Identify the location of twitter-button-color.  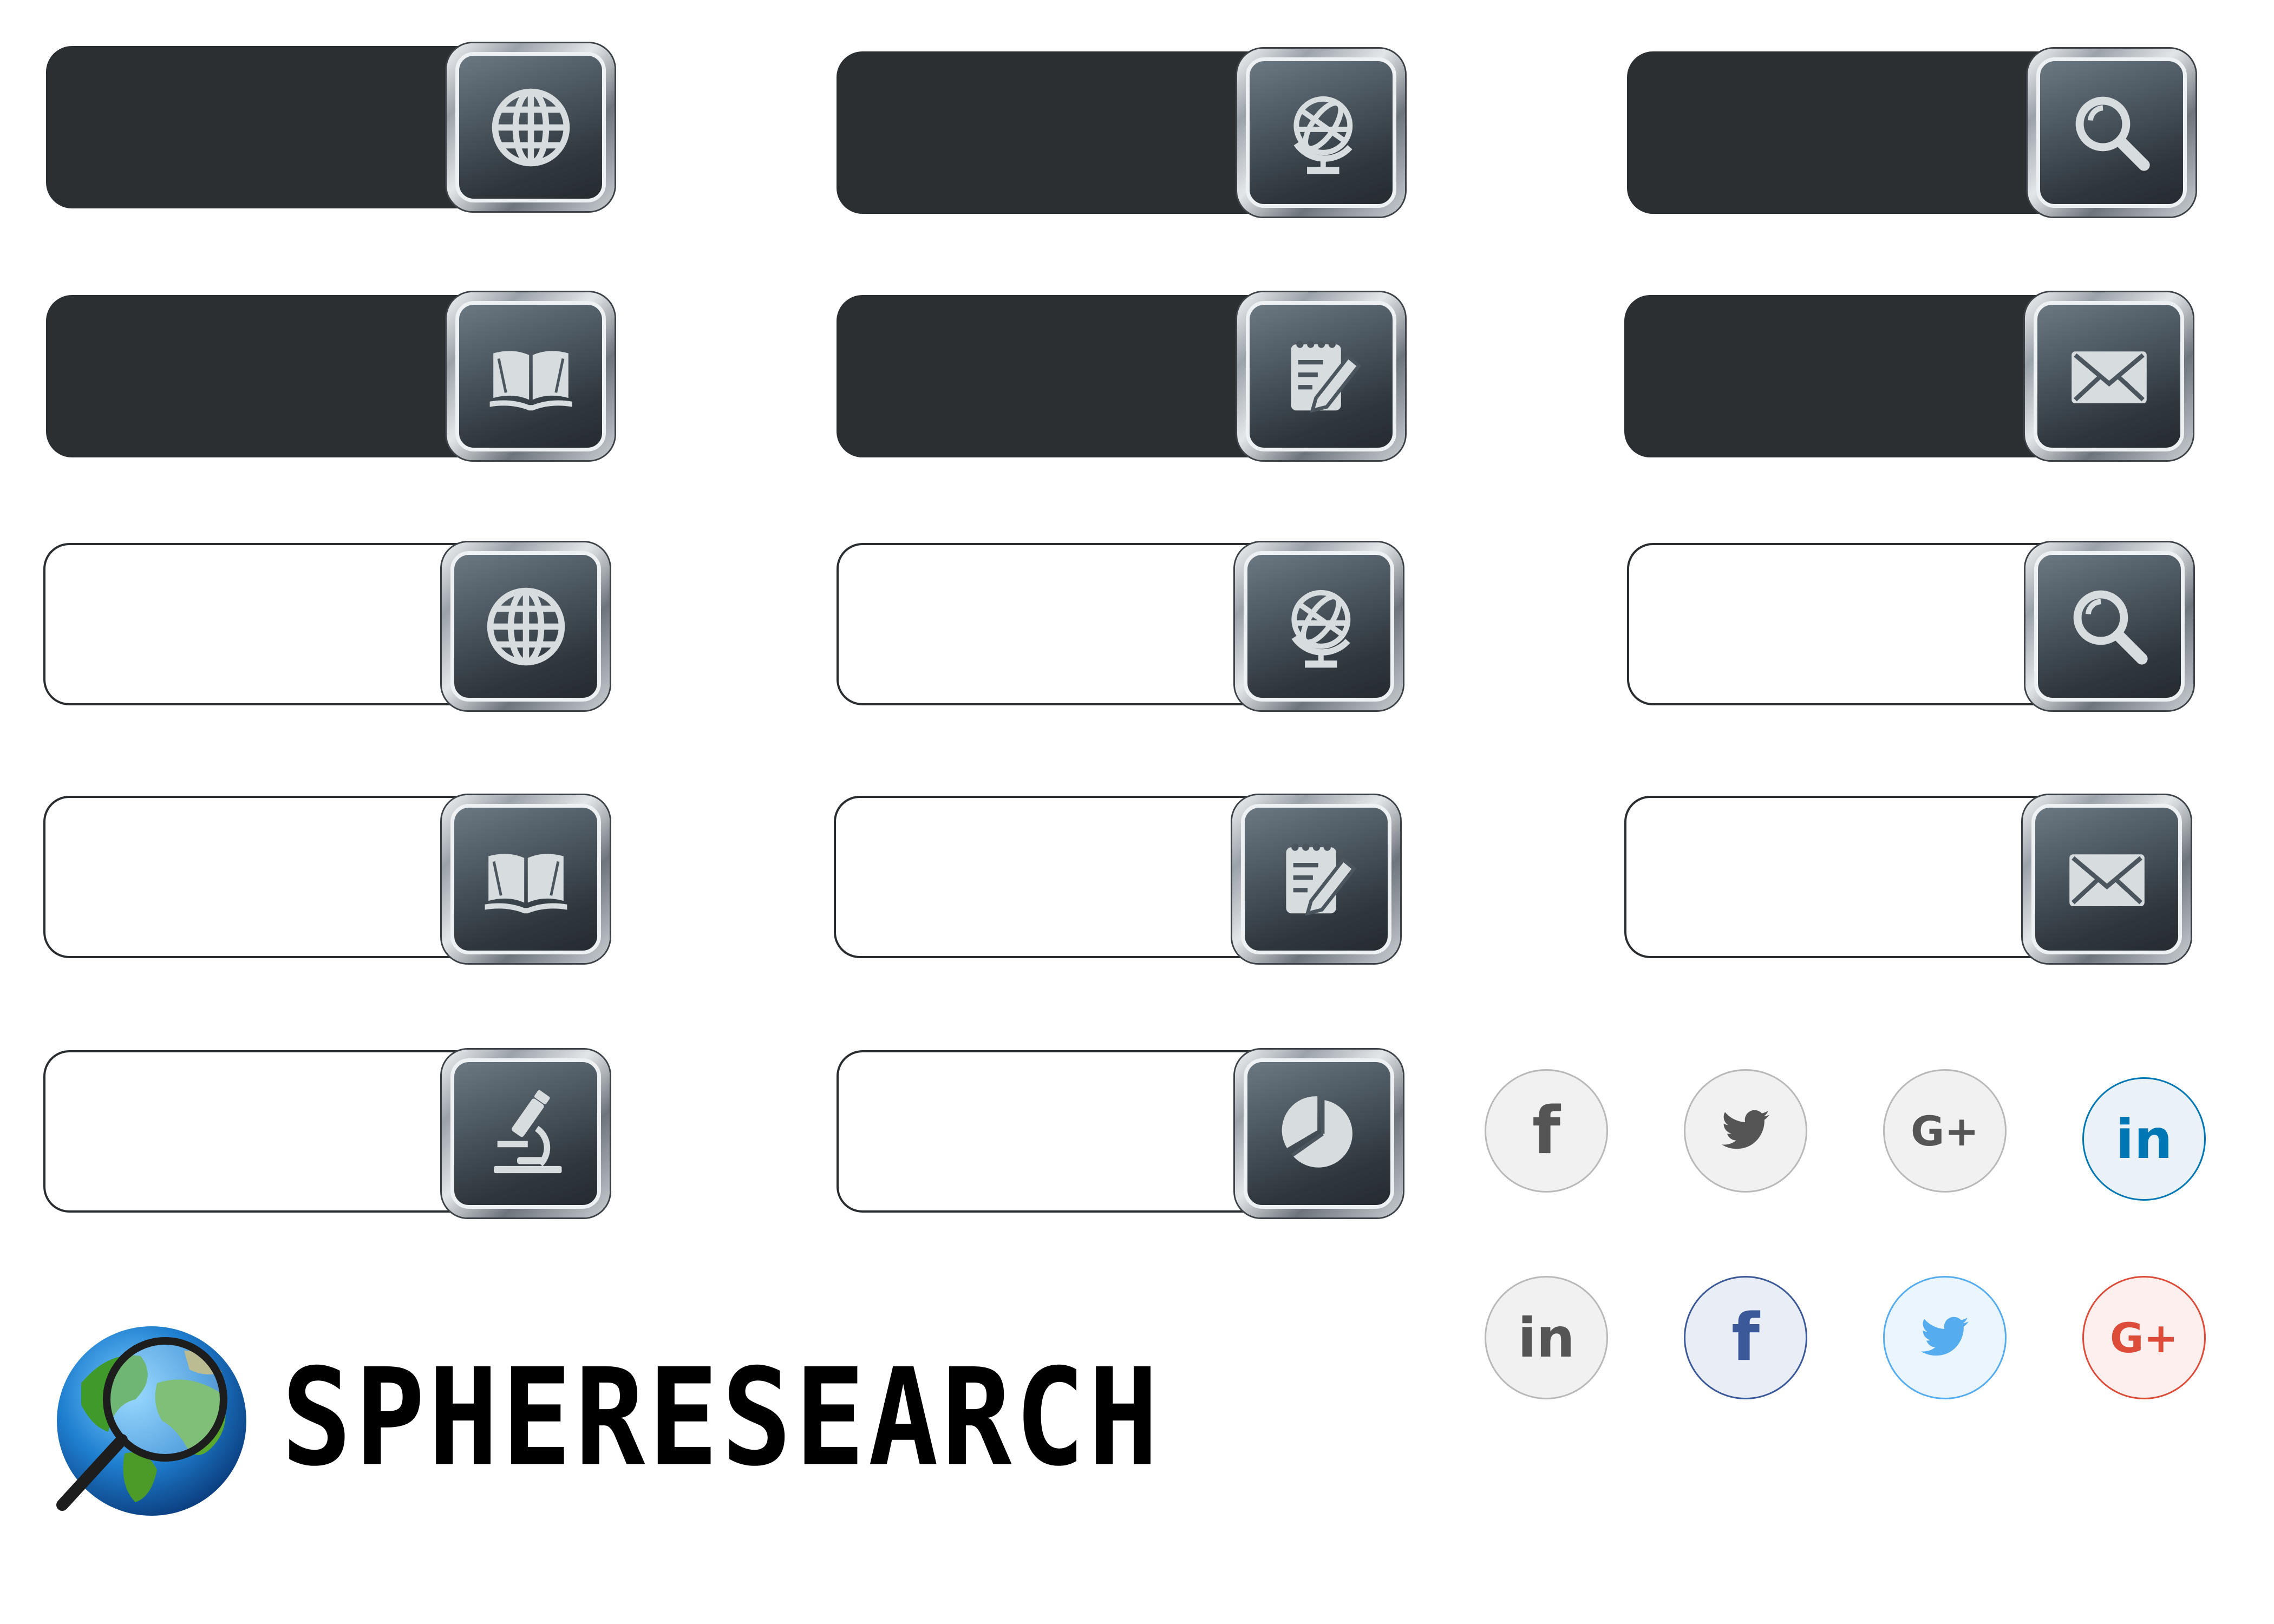
(1945, 1337).